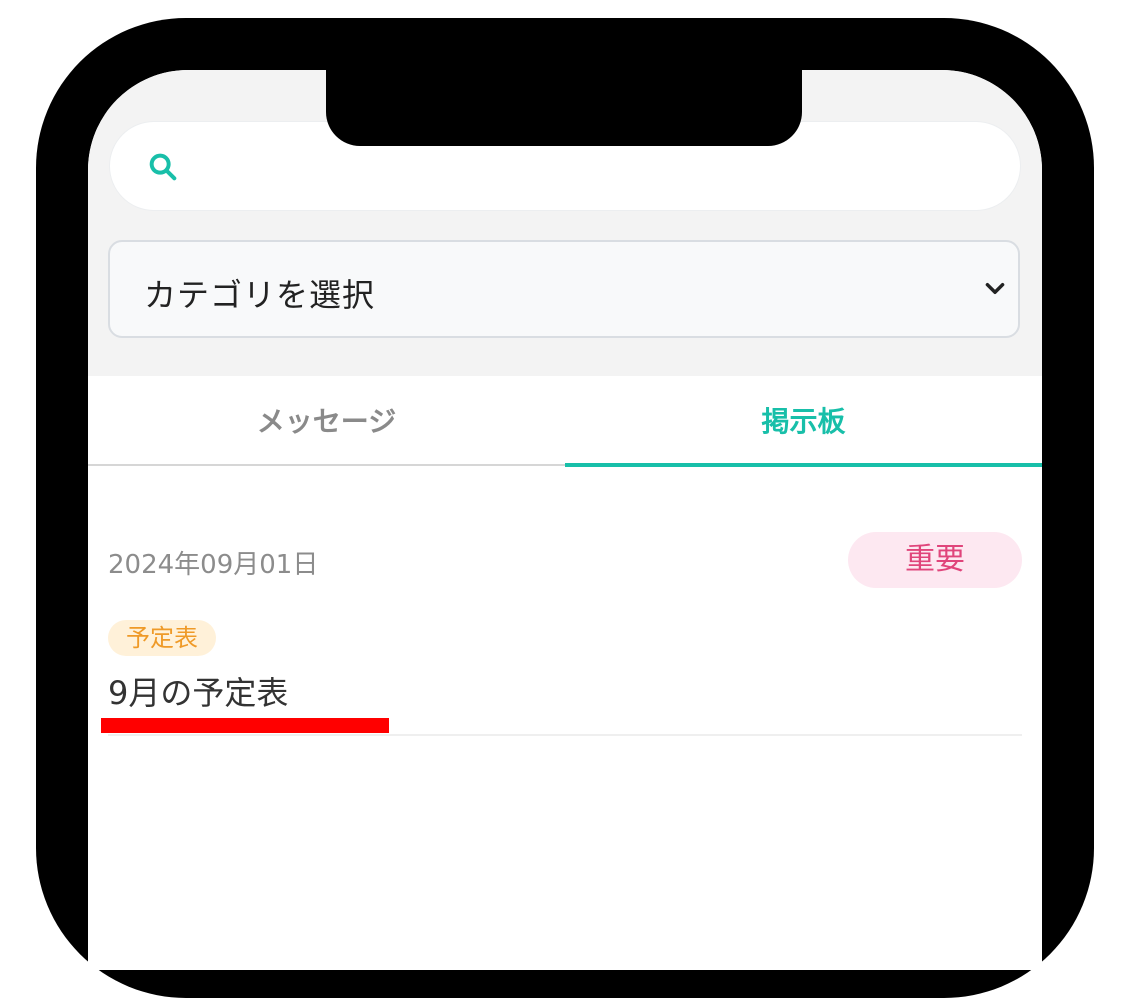  I want to click on search-icon, so click(163, 167).